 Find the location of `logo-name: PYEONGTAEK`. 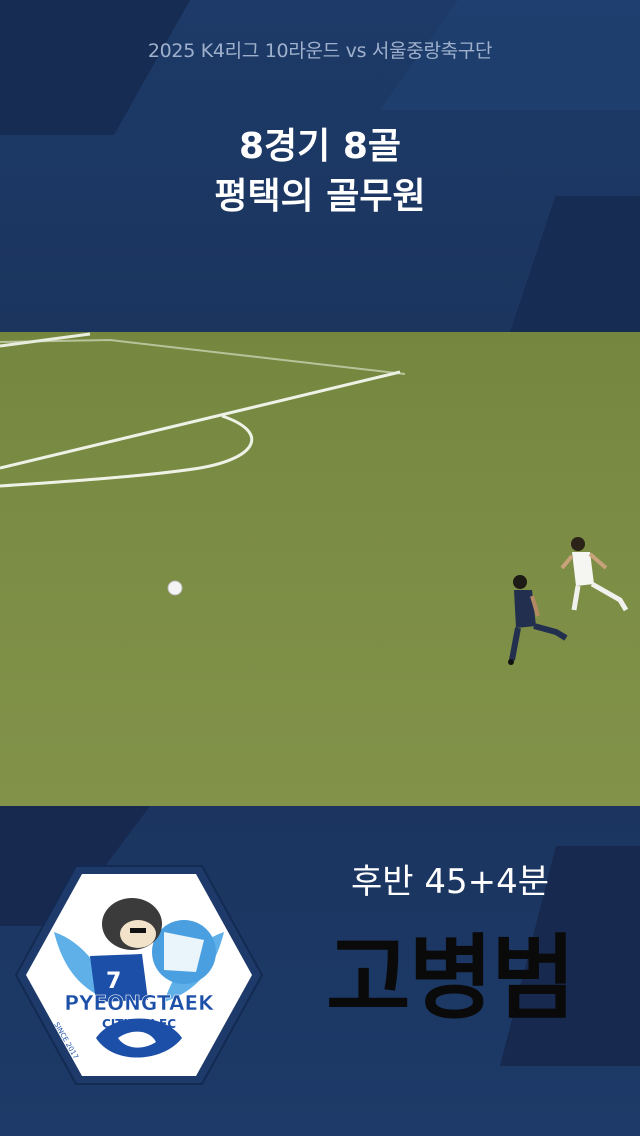

logo-name: PYEONGTAEK is located at coordinates (139, 1003).